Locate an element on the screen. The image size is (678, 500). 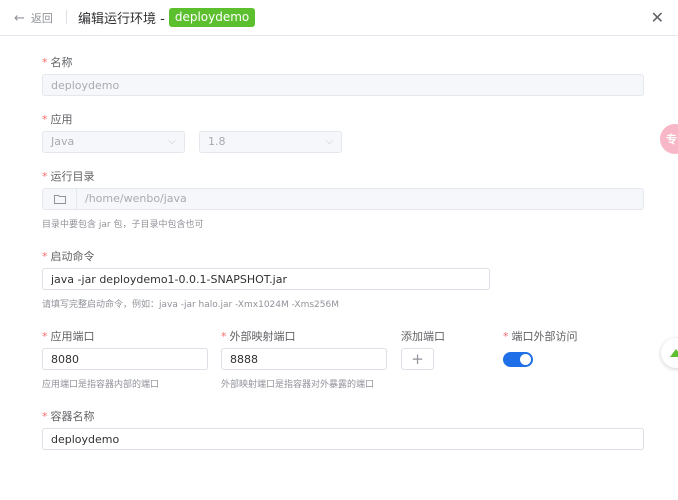
name-label: * 名称 is located at coordinates (57, 62).